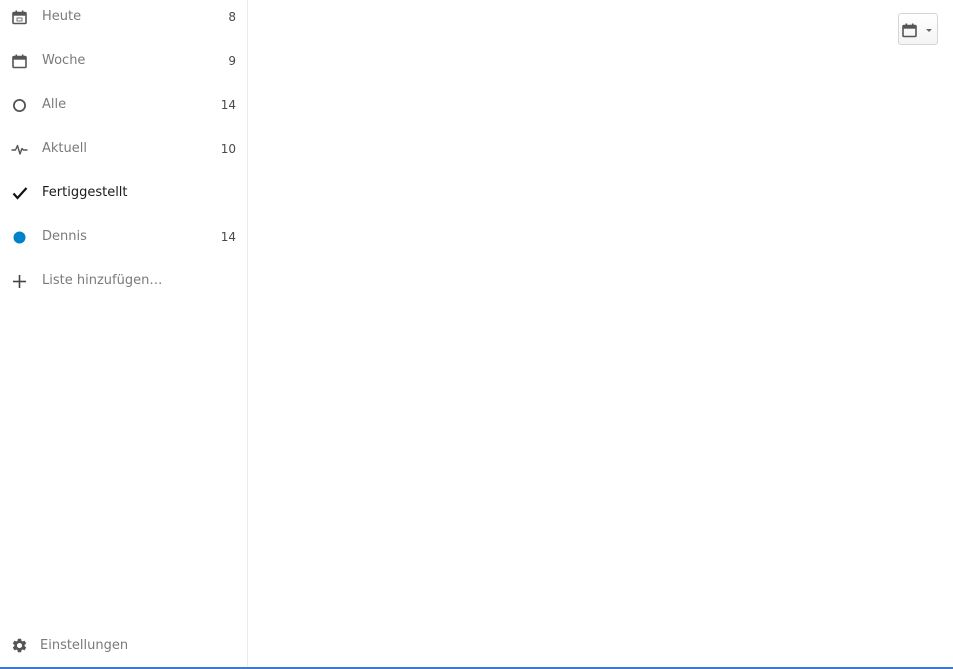 The height and width of the screenshot is (669, 953). I want to click on calendar-dropdown-button, so click(918, 29).